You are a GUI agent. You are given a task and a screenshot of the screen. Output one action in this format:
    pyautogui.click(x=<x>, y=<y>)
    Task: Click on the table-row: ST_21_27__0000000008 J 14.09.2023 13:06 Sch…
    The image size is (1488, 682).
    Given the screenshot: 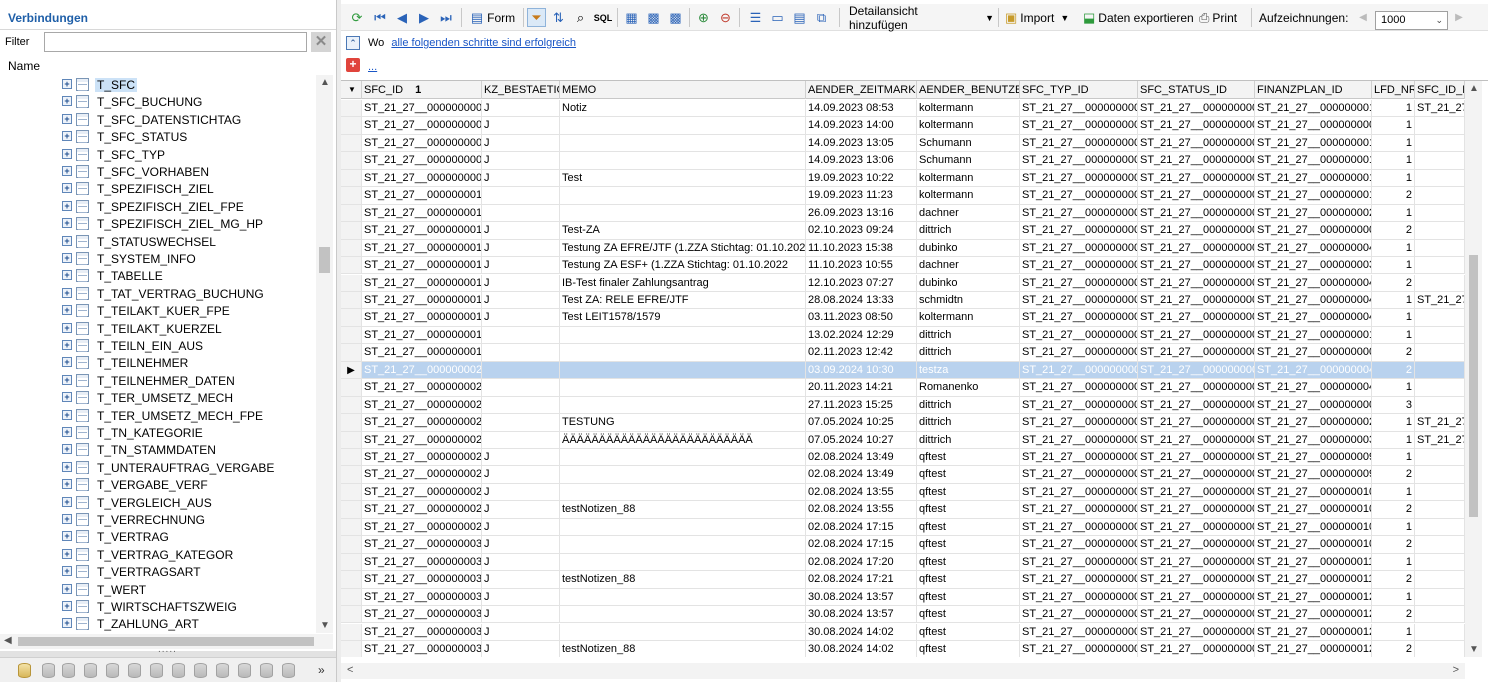 What is the action you would take?
    pyautogui.click(x=903, y=161)
    